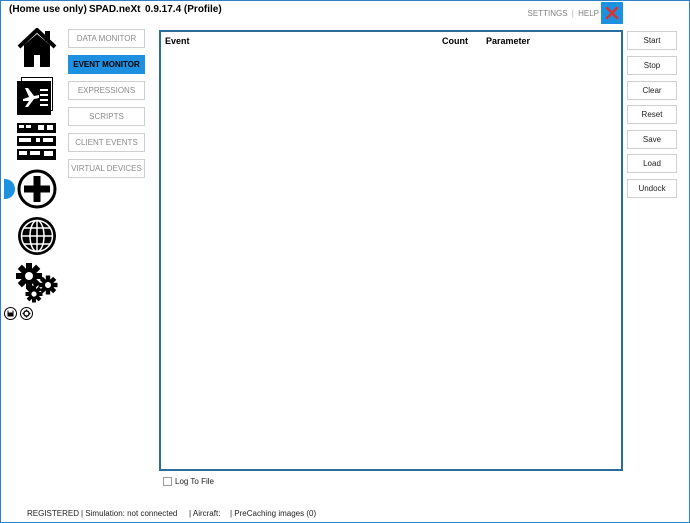 This screenshot has width=690, height=523. I want to click on close-icon, so click(612, 13).